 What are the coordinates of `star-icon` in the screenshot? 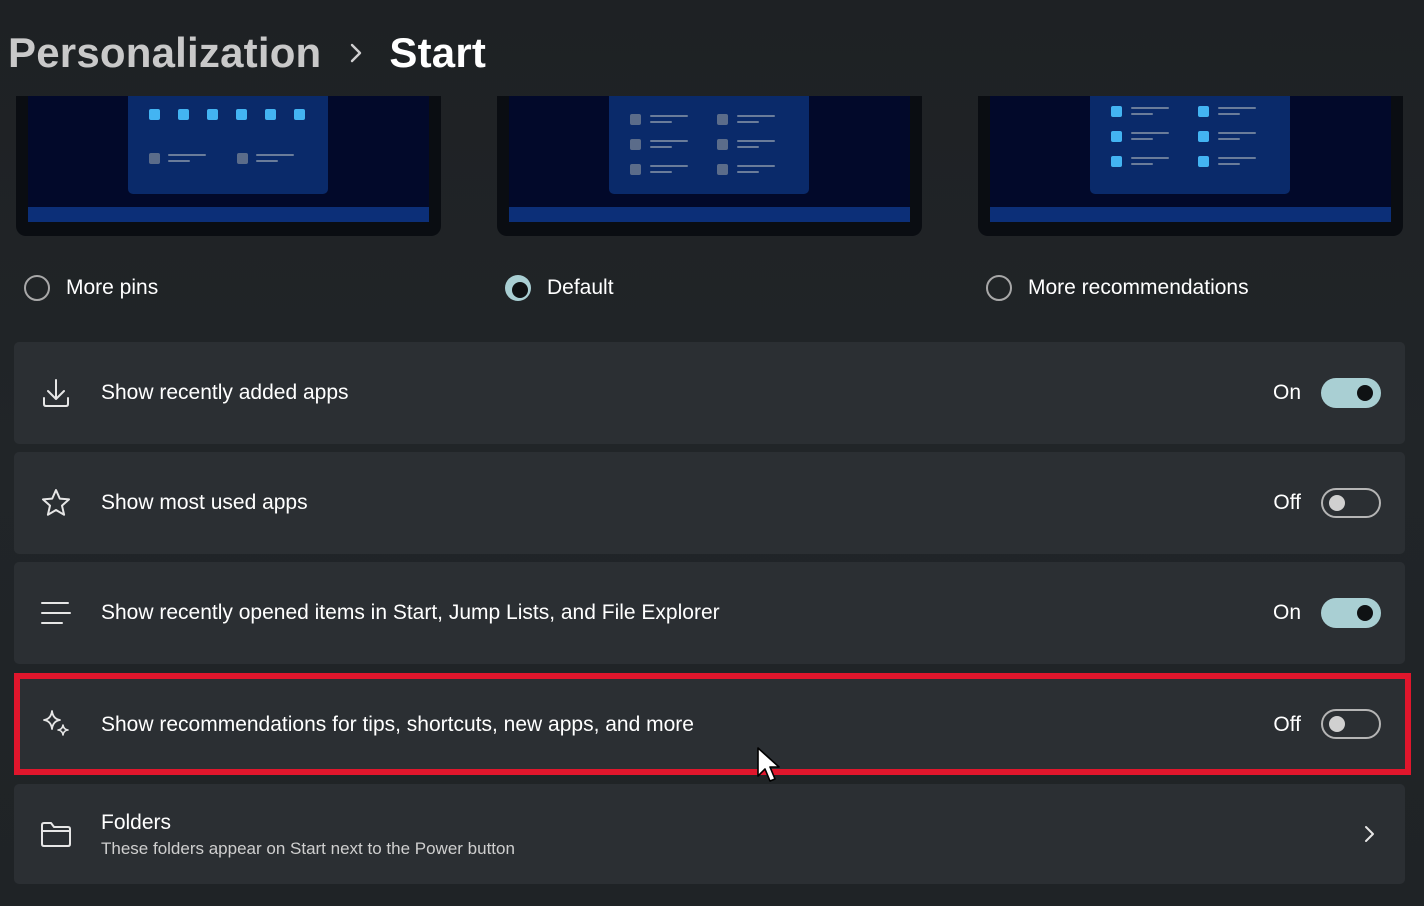 It's located at (56, 503).